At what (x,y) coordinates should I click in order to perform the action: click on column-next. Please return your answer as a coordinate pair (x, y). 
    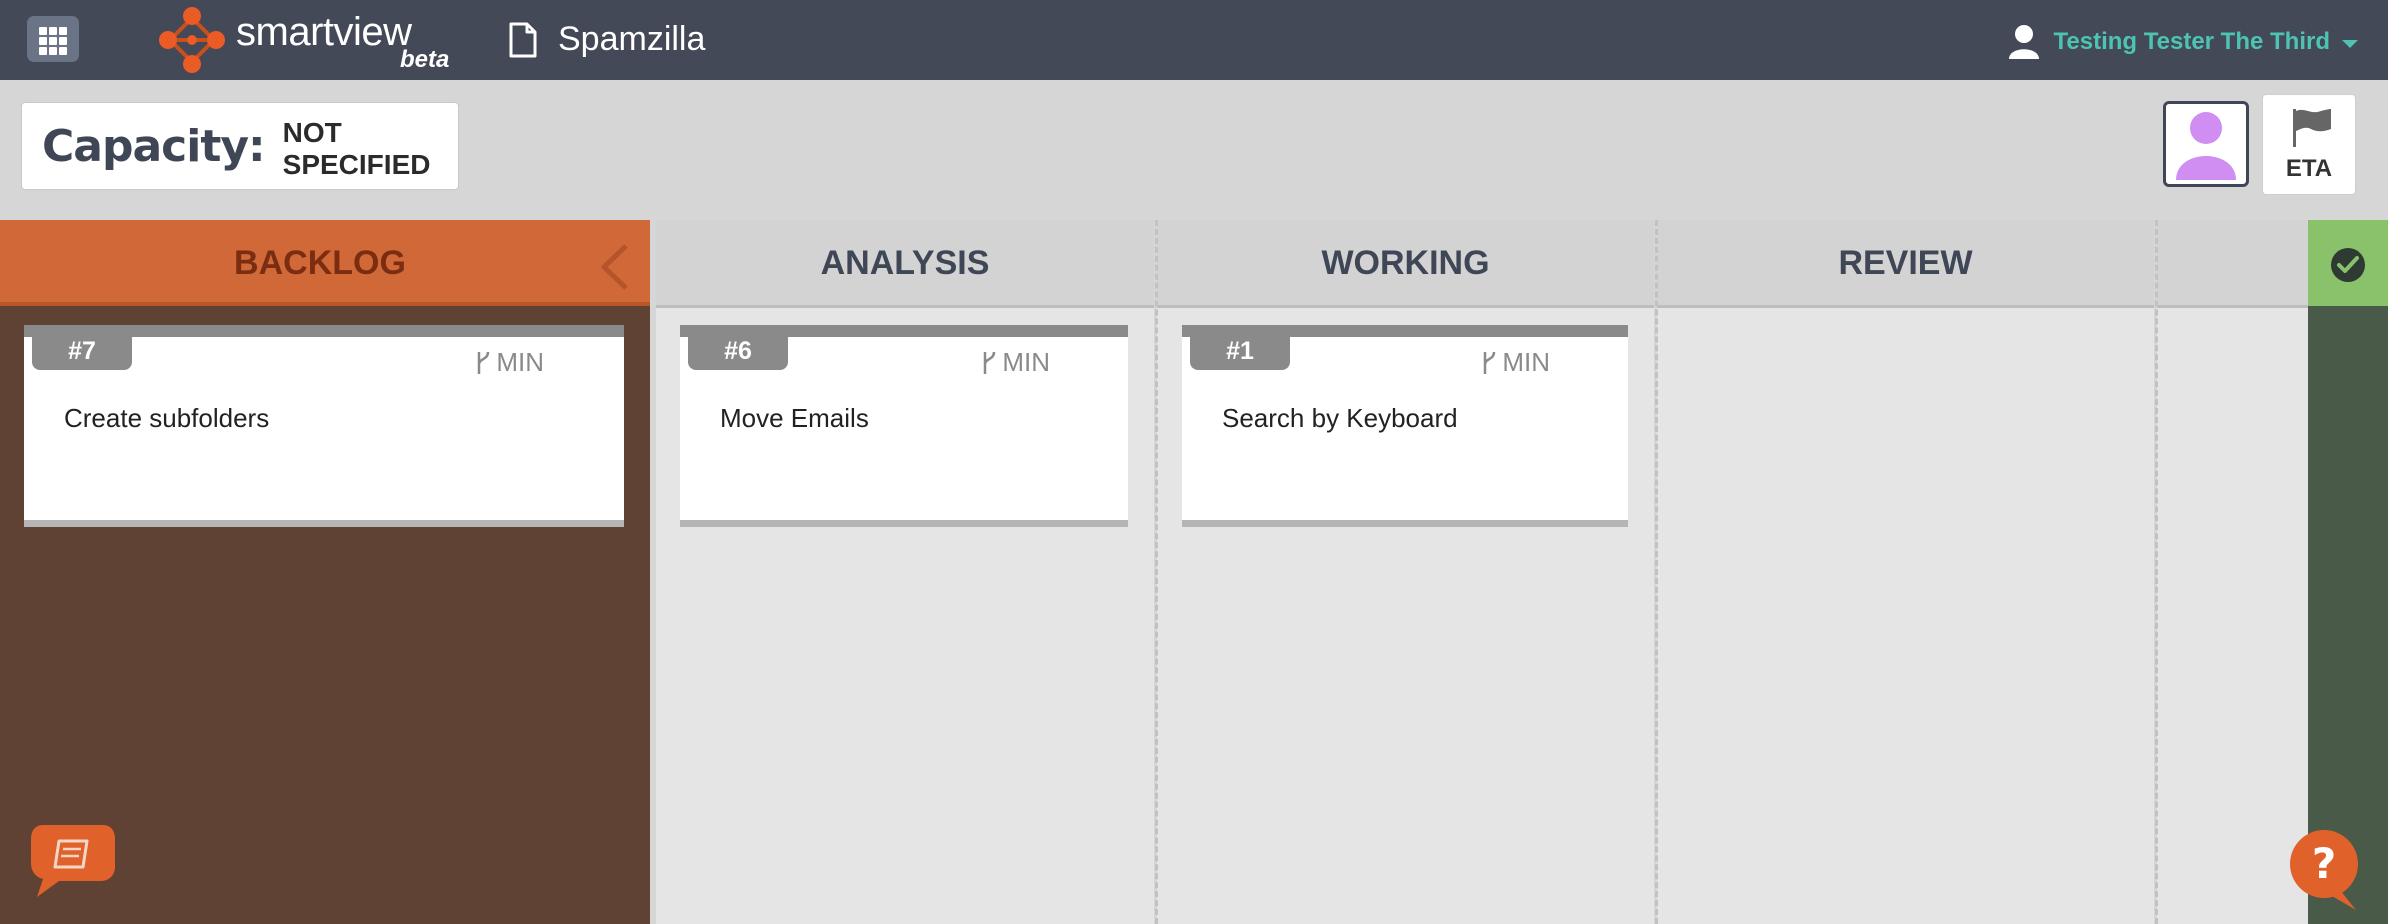
    Looking at the image, I should click on (2232, 572).